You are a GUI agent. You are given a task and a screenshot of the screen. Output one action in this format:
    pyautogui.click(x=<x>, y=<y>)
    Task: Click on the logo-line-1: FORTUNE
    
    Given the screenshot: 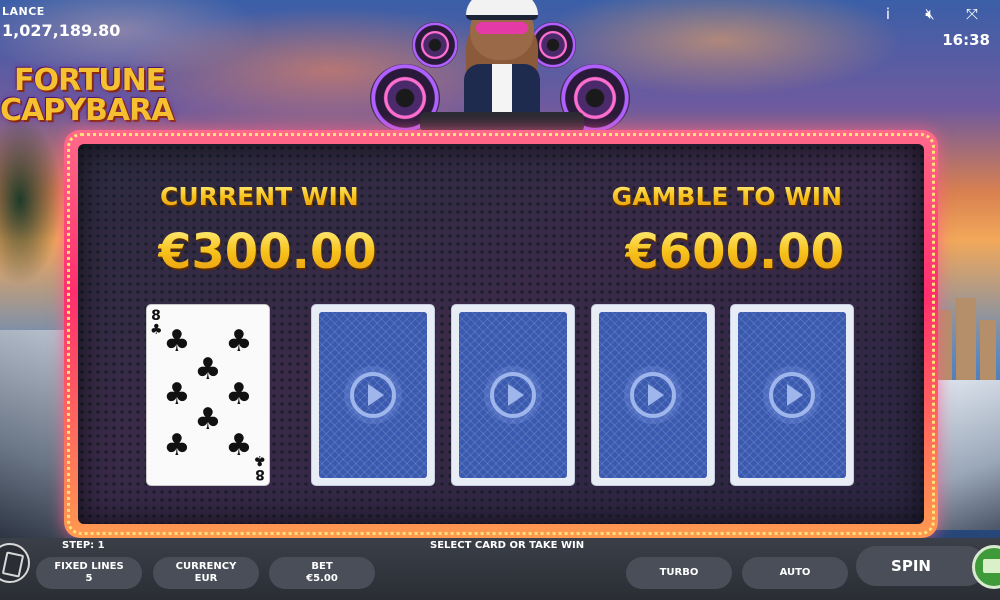 What is the action you would take?
    pyautogui.click(x=90, y=80)
    